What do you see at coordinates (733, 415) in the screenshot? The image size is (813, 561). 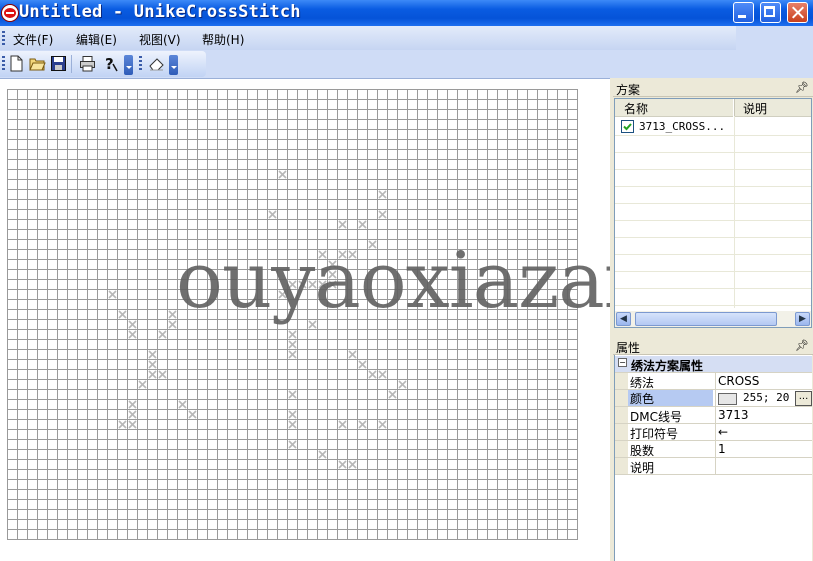 I see `property-value: 3713` at bounding box center [733, 415].